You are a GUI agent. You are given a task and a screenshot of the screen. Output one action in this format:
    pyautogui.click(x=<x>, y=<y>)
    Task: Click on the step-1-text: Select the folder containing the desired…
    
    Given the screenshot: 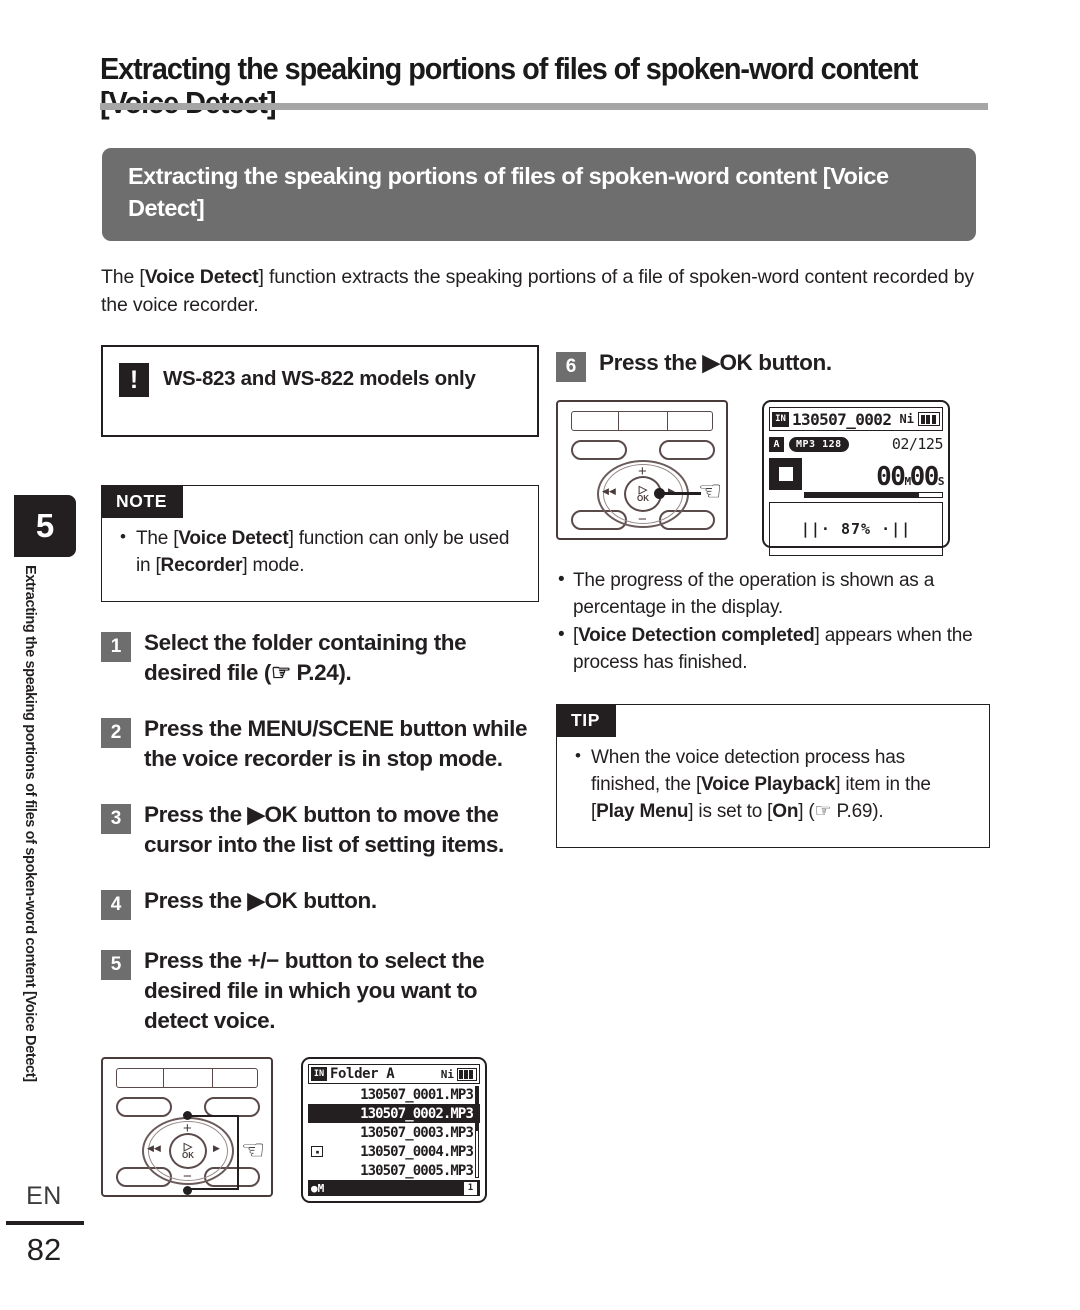 What is the action you would take?
    pyautogui.click(x=305, y=658)
    